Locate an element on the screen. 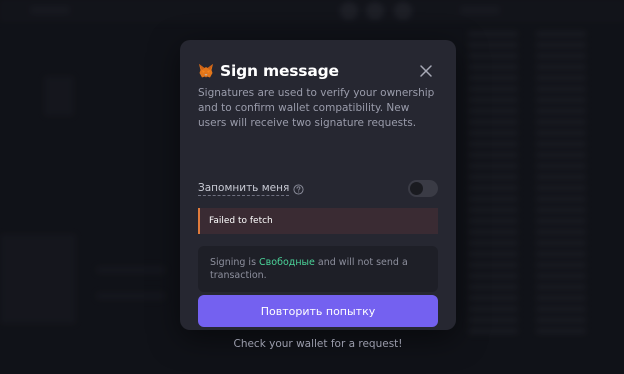 The width and height of the screenshot is (624, 374). info-highlight: Свободные is located at coordinates (287, 262).